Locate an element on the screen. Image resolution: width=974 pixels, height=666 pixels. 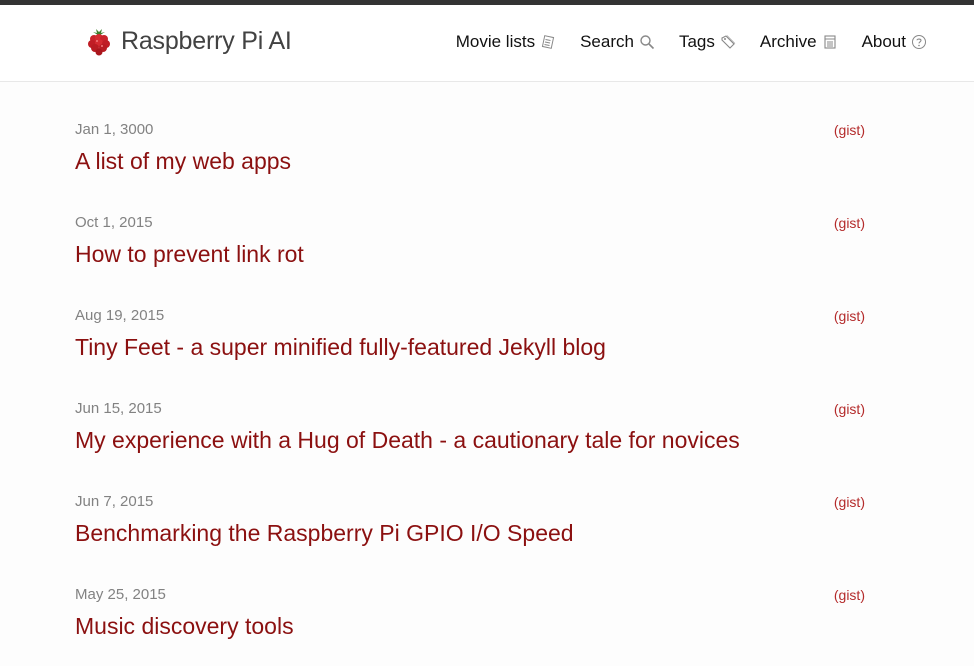
nav-item-tags: Tags is located at coordinates (707, 42).